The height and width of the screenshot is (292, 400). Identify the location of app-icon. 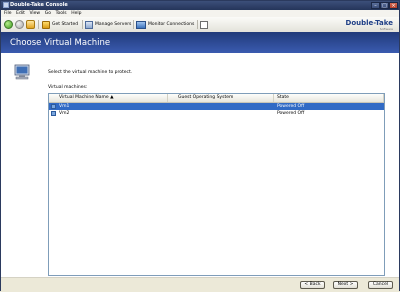
(6, 5).